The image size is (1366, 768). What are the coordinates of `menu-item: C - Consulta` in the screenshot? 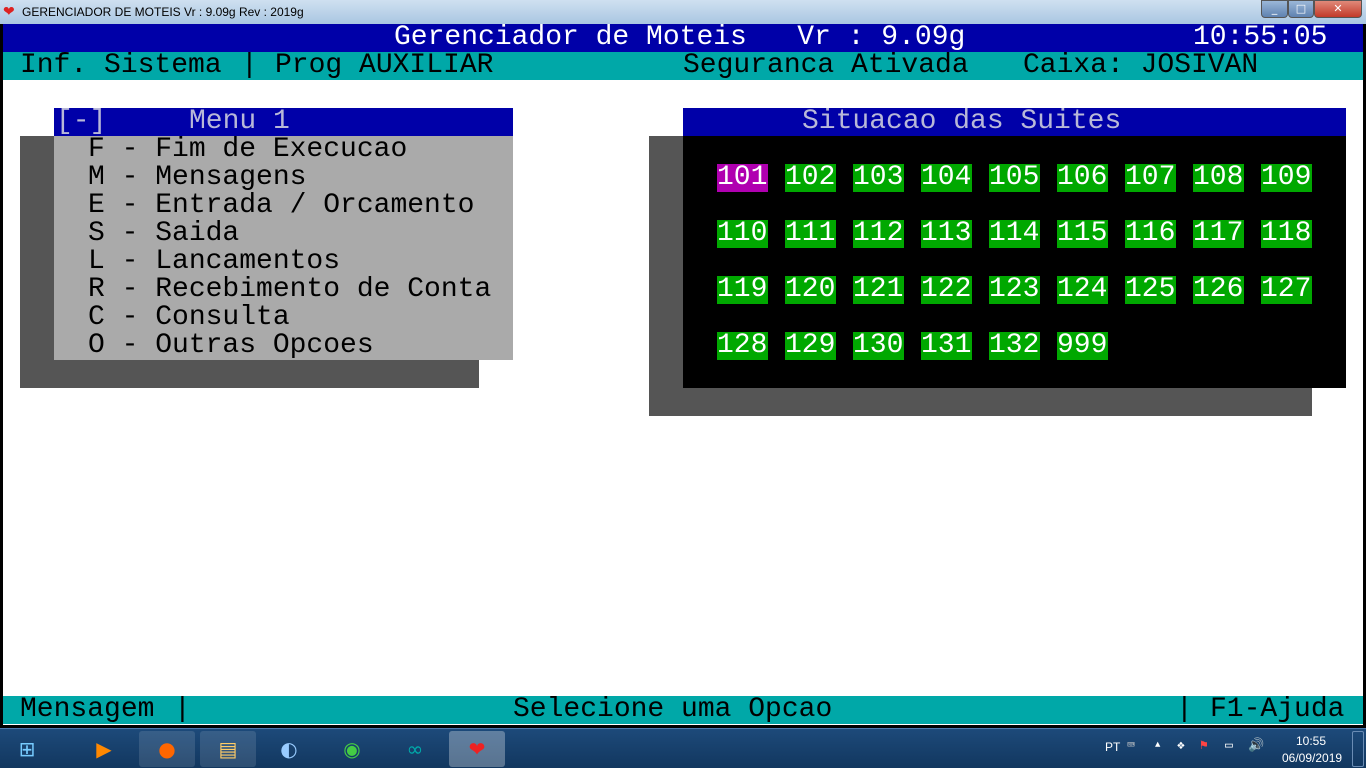 It's located at (189, 318).